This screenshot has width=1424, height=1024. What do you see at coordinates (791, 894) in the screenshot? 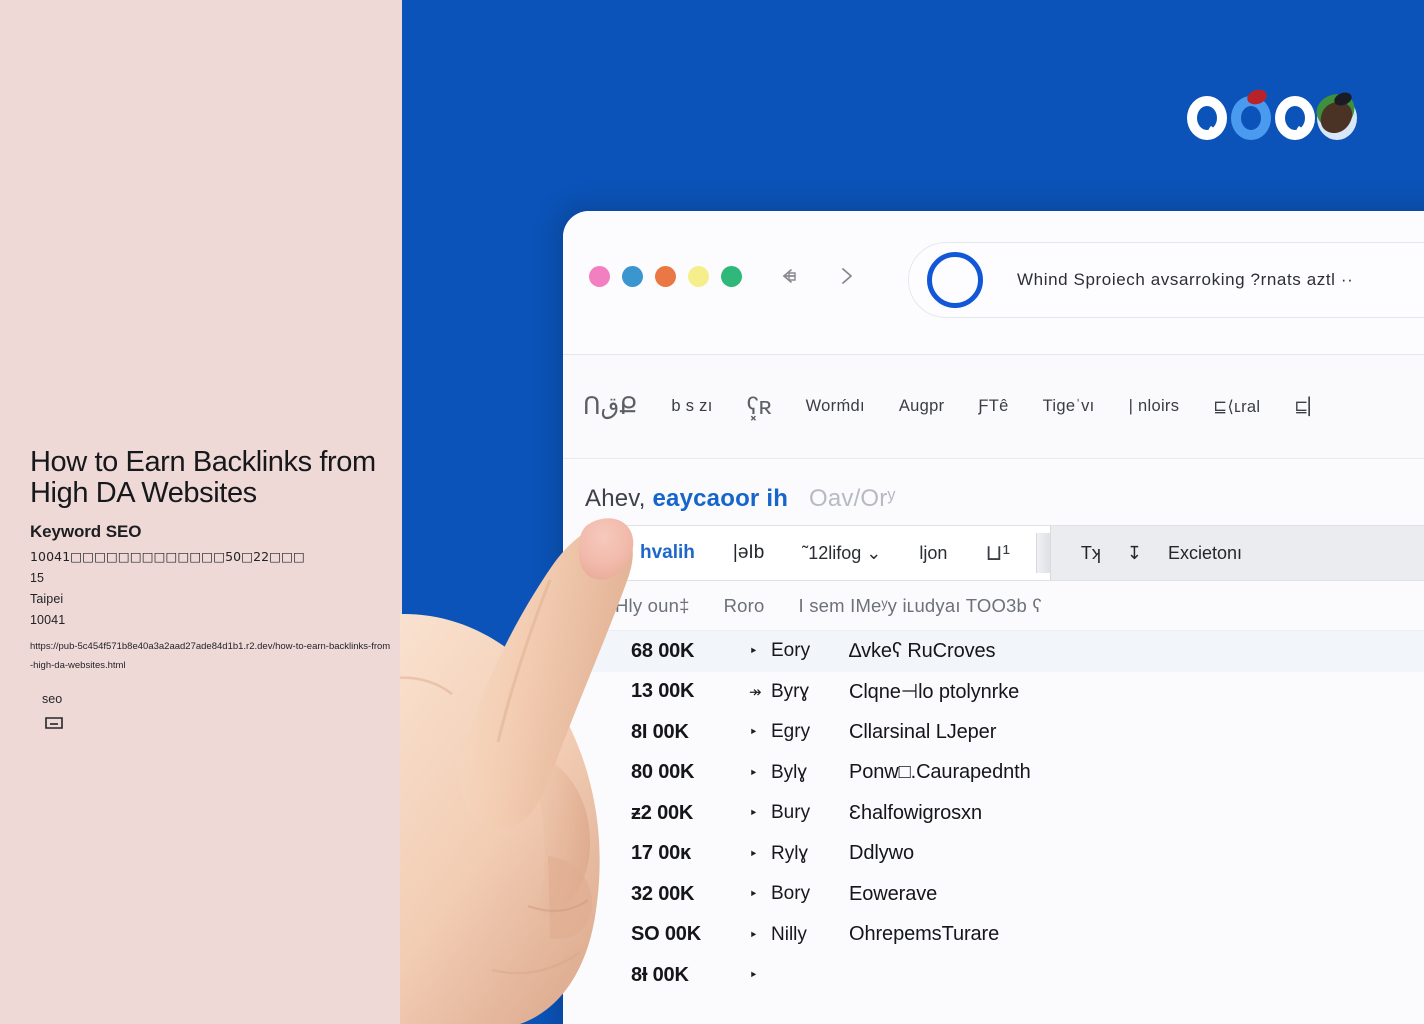
I see `row-difficulty: Bory` at bounding box center [791, 894].